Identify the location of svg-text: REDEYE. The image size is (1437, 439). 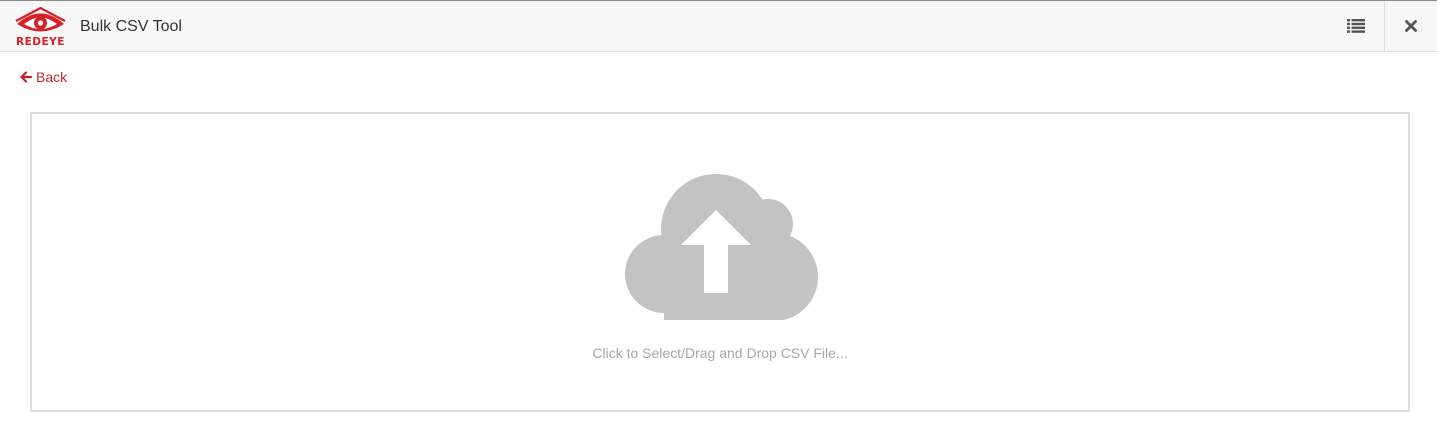
(40, 41).